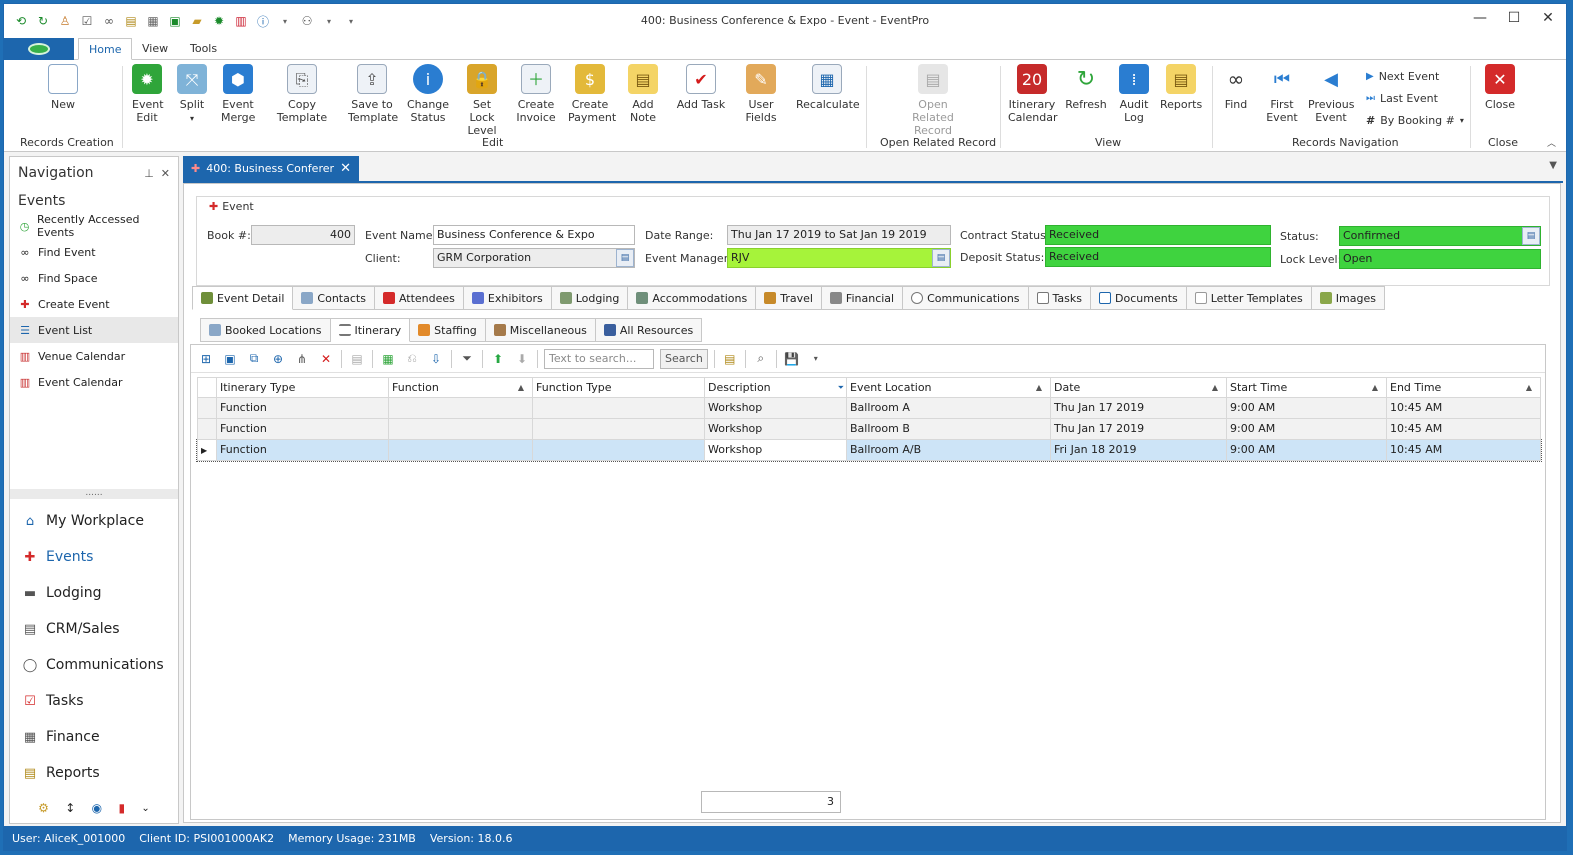 The image size is (1573, 855). I want to click on create-invoice-button: ＋ Create Invoice, so click(536, 94).